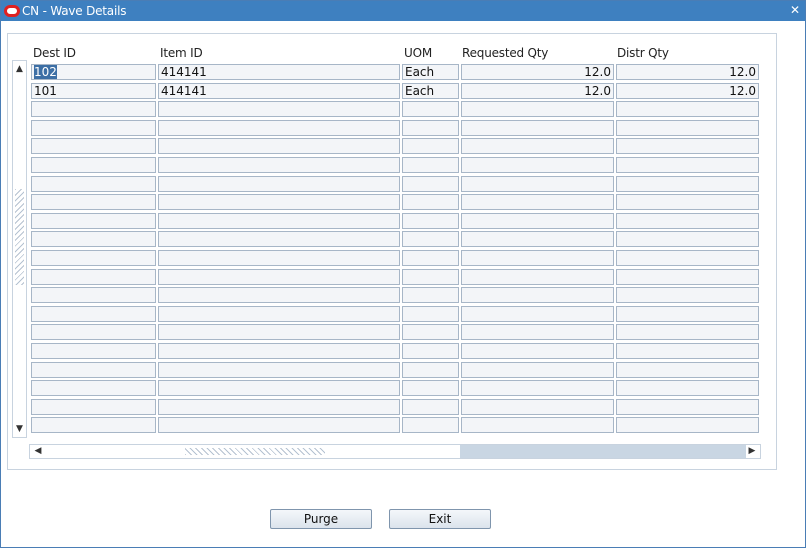 The image size is (806, 548). Describe the element at coordinates (255, 451) in the screenshot. I see `scroll-grip-horizontal` at that location.